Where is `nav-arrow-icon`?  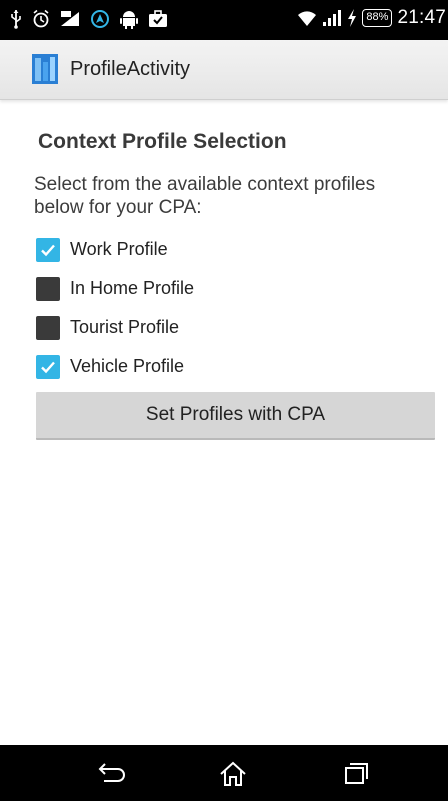 nav-arrow-icon is located at coordinates (100, 19).